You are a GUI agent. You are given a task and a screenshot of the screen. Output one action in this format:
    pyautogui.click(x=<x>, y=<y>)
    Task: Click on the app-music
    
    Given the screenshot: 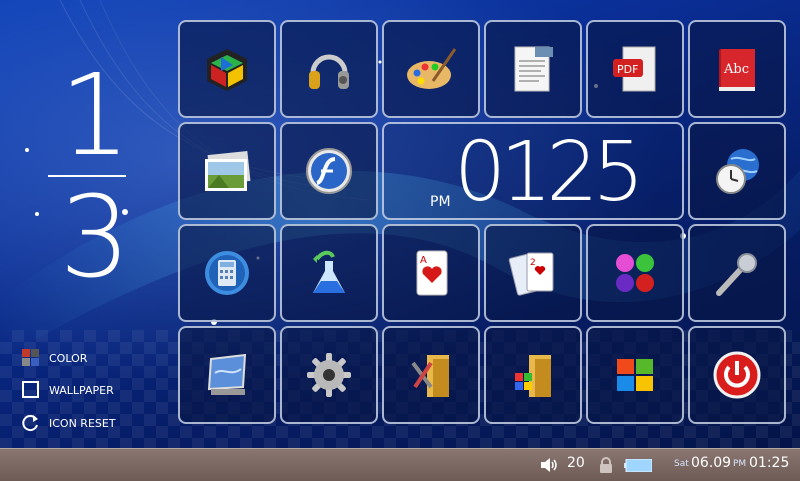 What is the action you would take?
    pyautogui.click(x=329, y=69)
    